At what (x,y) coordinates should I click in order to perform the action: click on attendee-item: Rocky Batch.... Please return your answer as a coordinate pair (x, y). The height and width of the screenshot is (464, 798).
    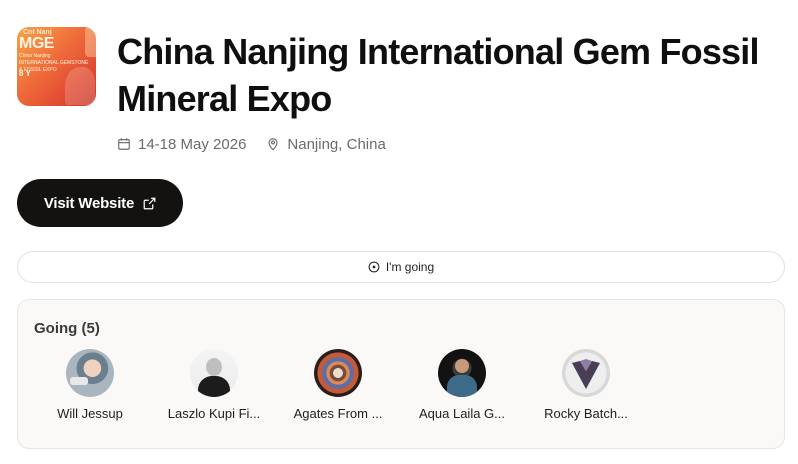
    Looking at the image, I should click on (586, 385).